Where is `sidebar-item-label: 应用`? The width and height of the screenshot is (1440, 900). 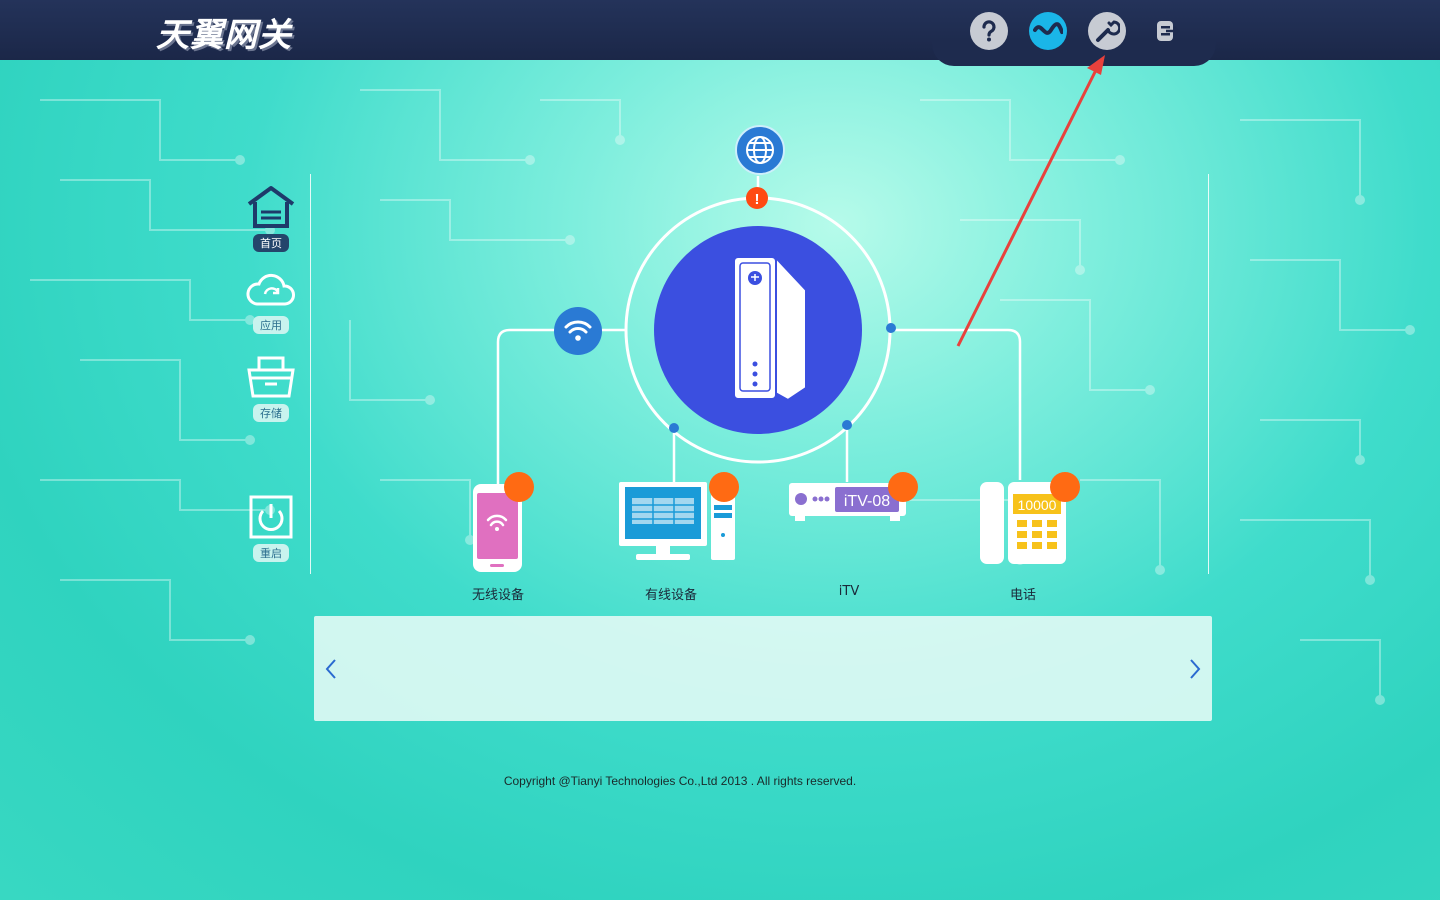
sidebar-item-label: 应用 is located at coordinates (271, 325).